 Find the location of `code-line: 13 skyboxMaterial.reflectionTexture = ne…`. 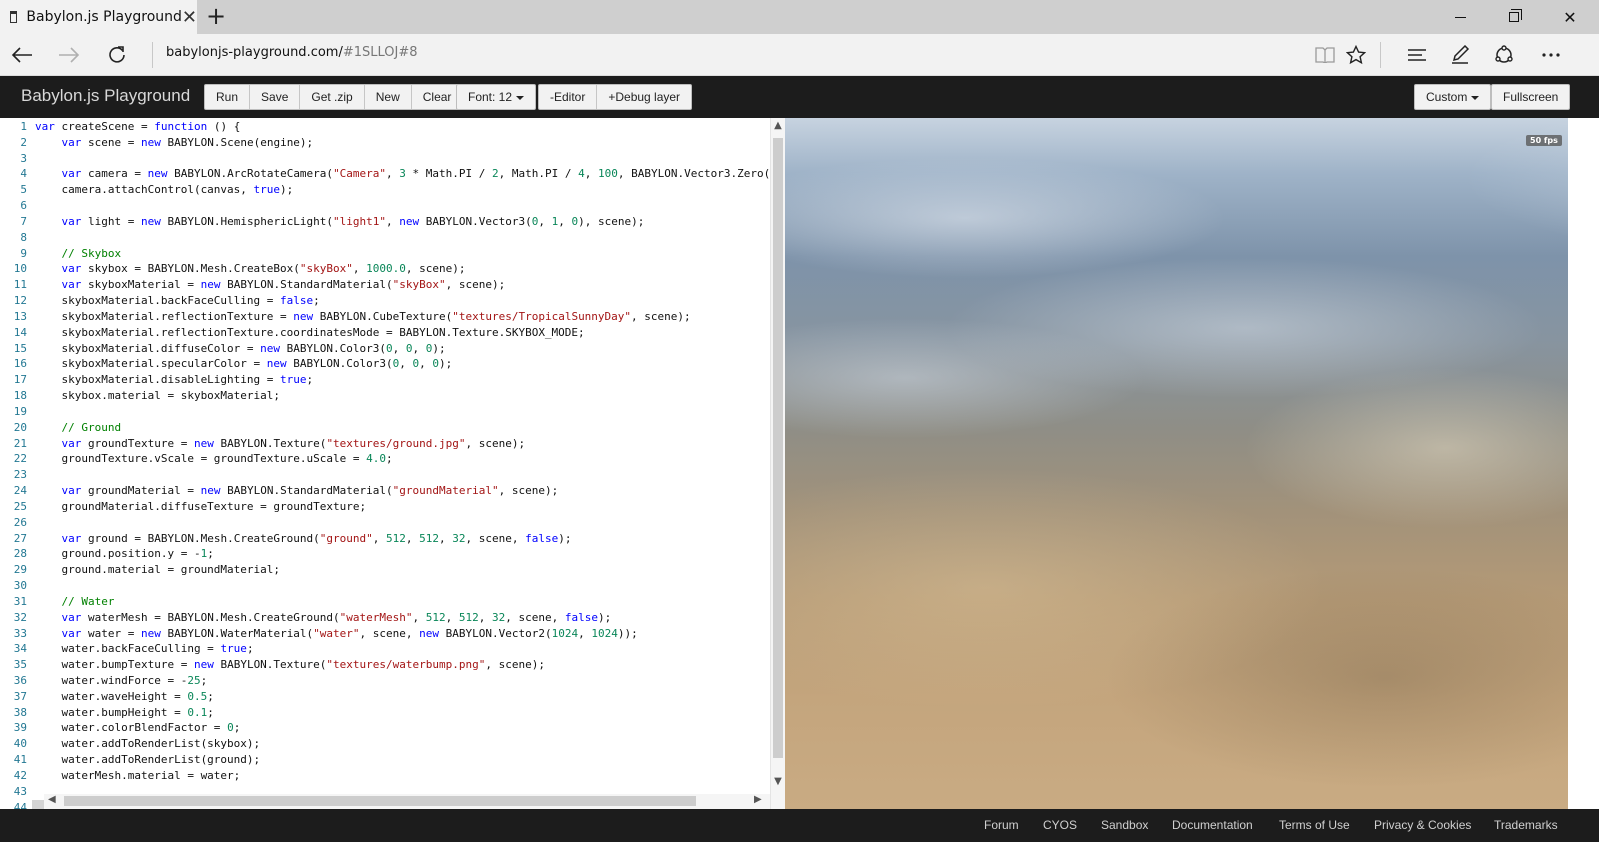

code-line: 13 skyboxMaterial.reflectionTexture = ne… is located at coordinates (385, 317).